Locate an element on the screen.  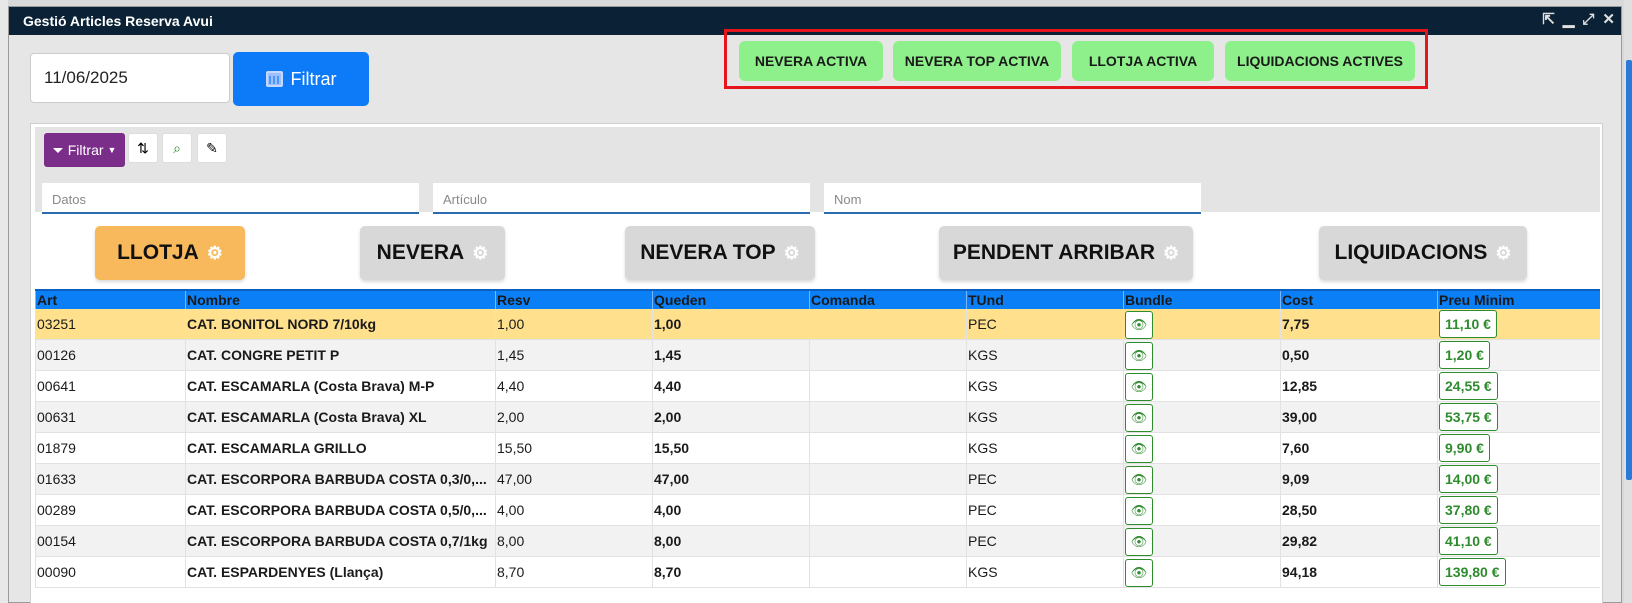
calendar-icon is located at coordinates (274, 79).